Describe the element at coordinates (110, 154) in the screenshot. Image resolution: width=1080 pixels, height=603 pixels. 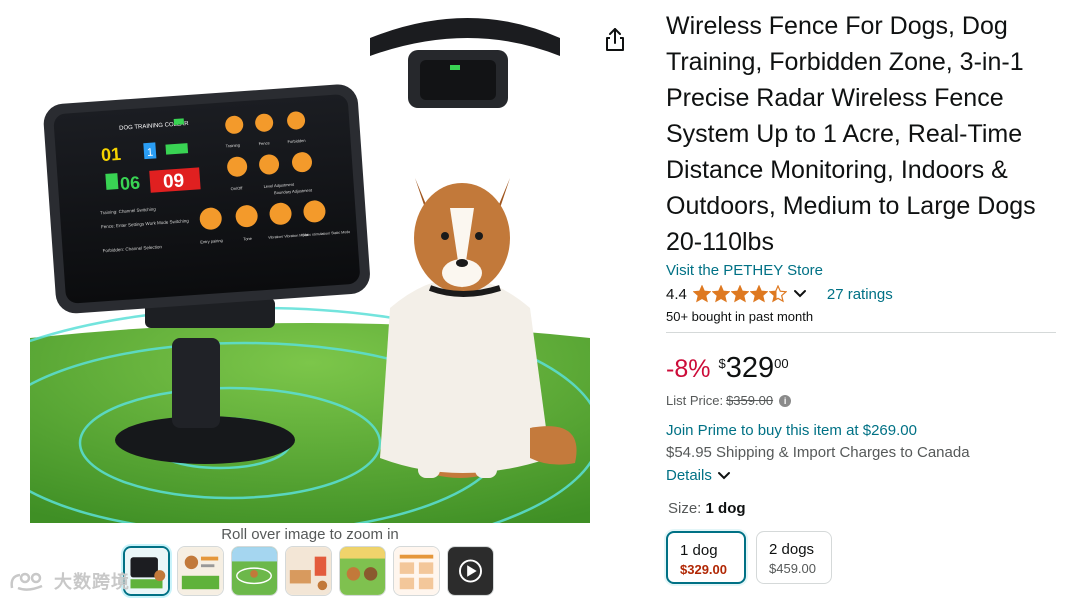
I see `device-channel-1: 01` at that location.